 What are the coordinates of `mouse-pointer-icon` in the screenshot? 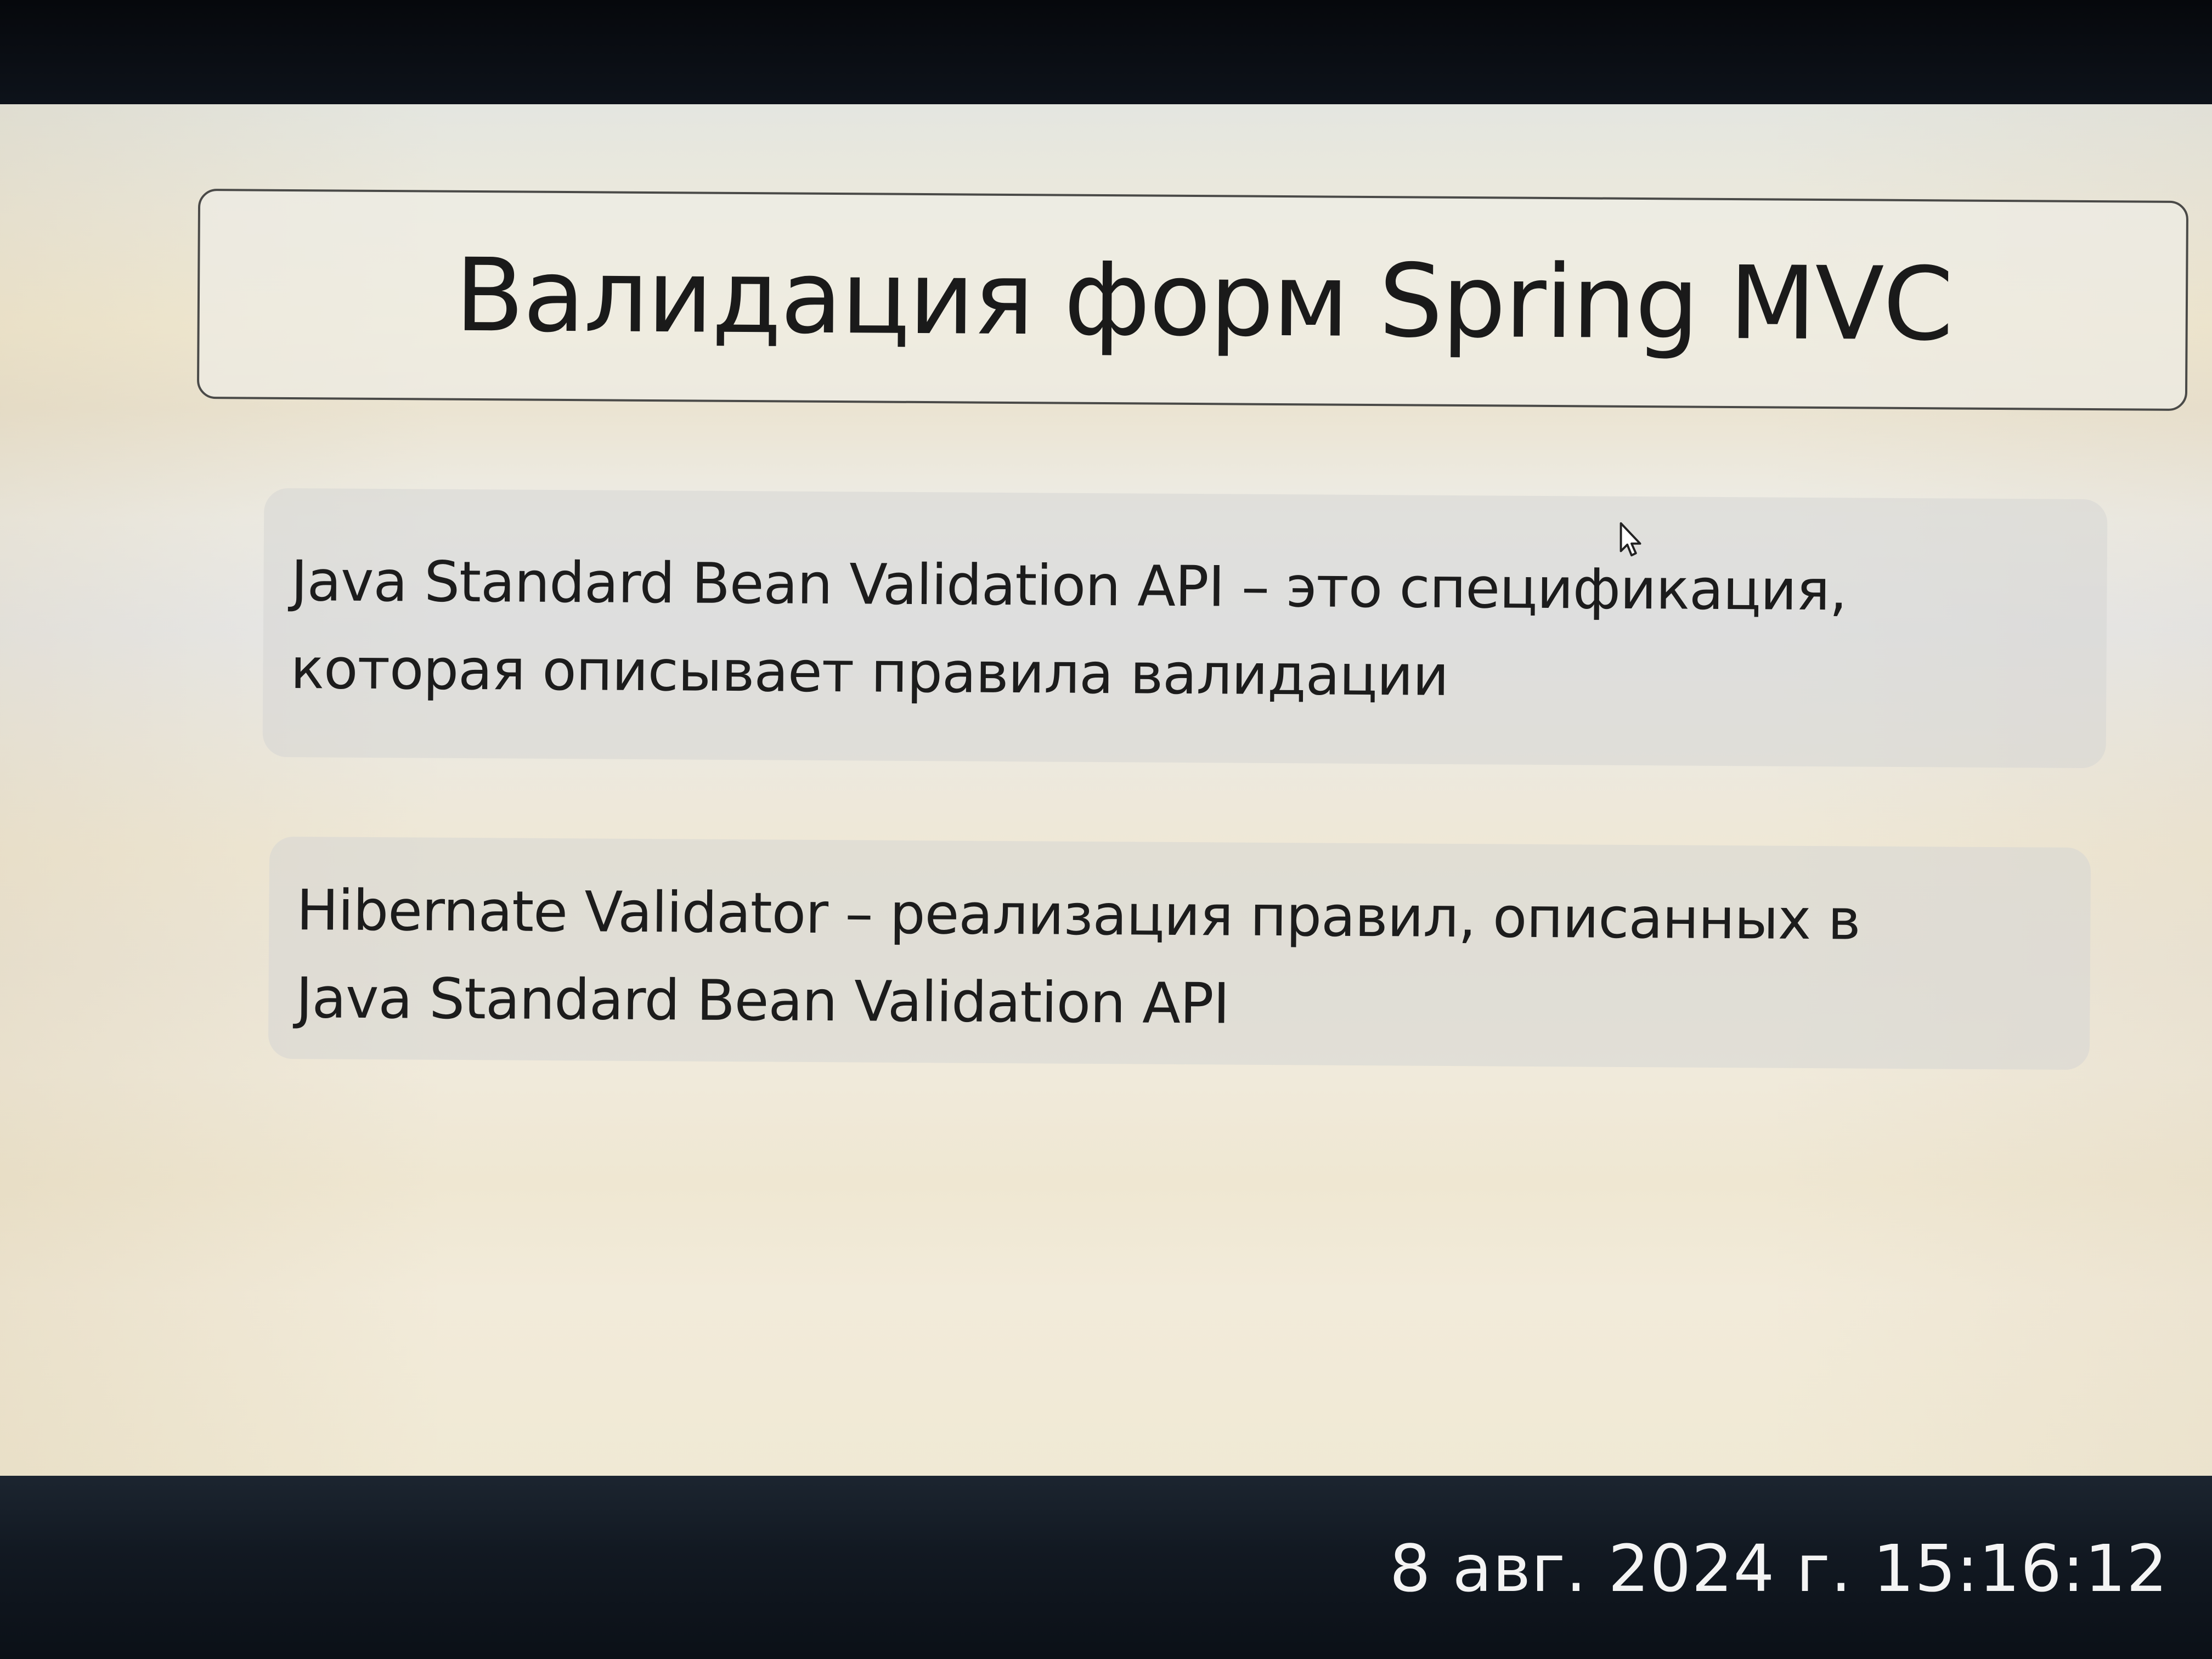 It's located at (1630, 539).